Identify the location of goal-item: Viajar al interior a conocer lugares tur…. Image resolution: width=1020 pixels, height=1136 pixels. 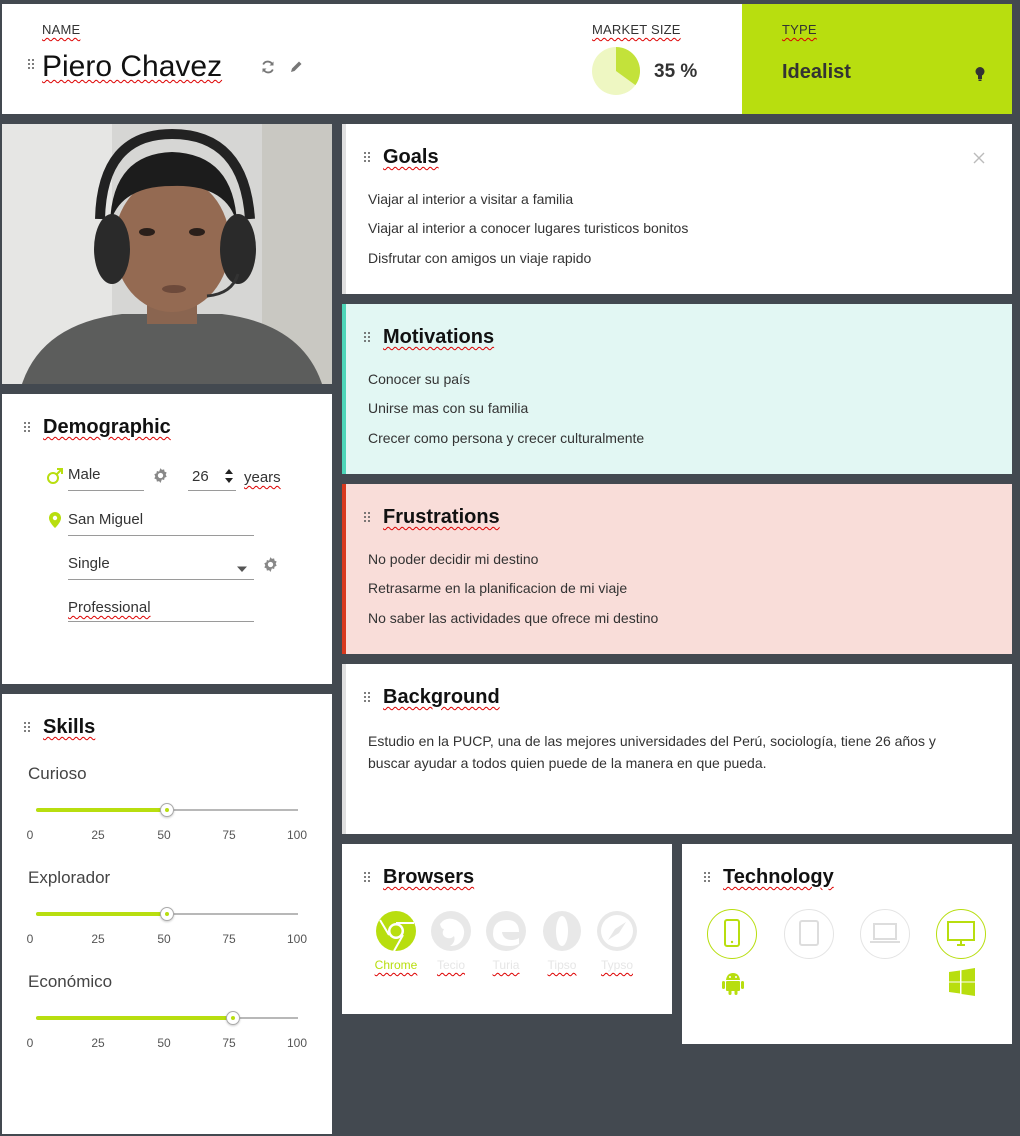
(528, 228).